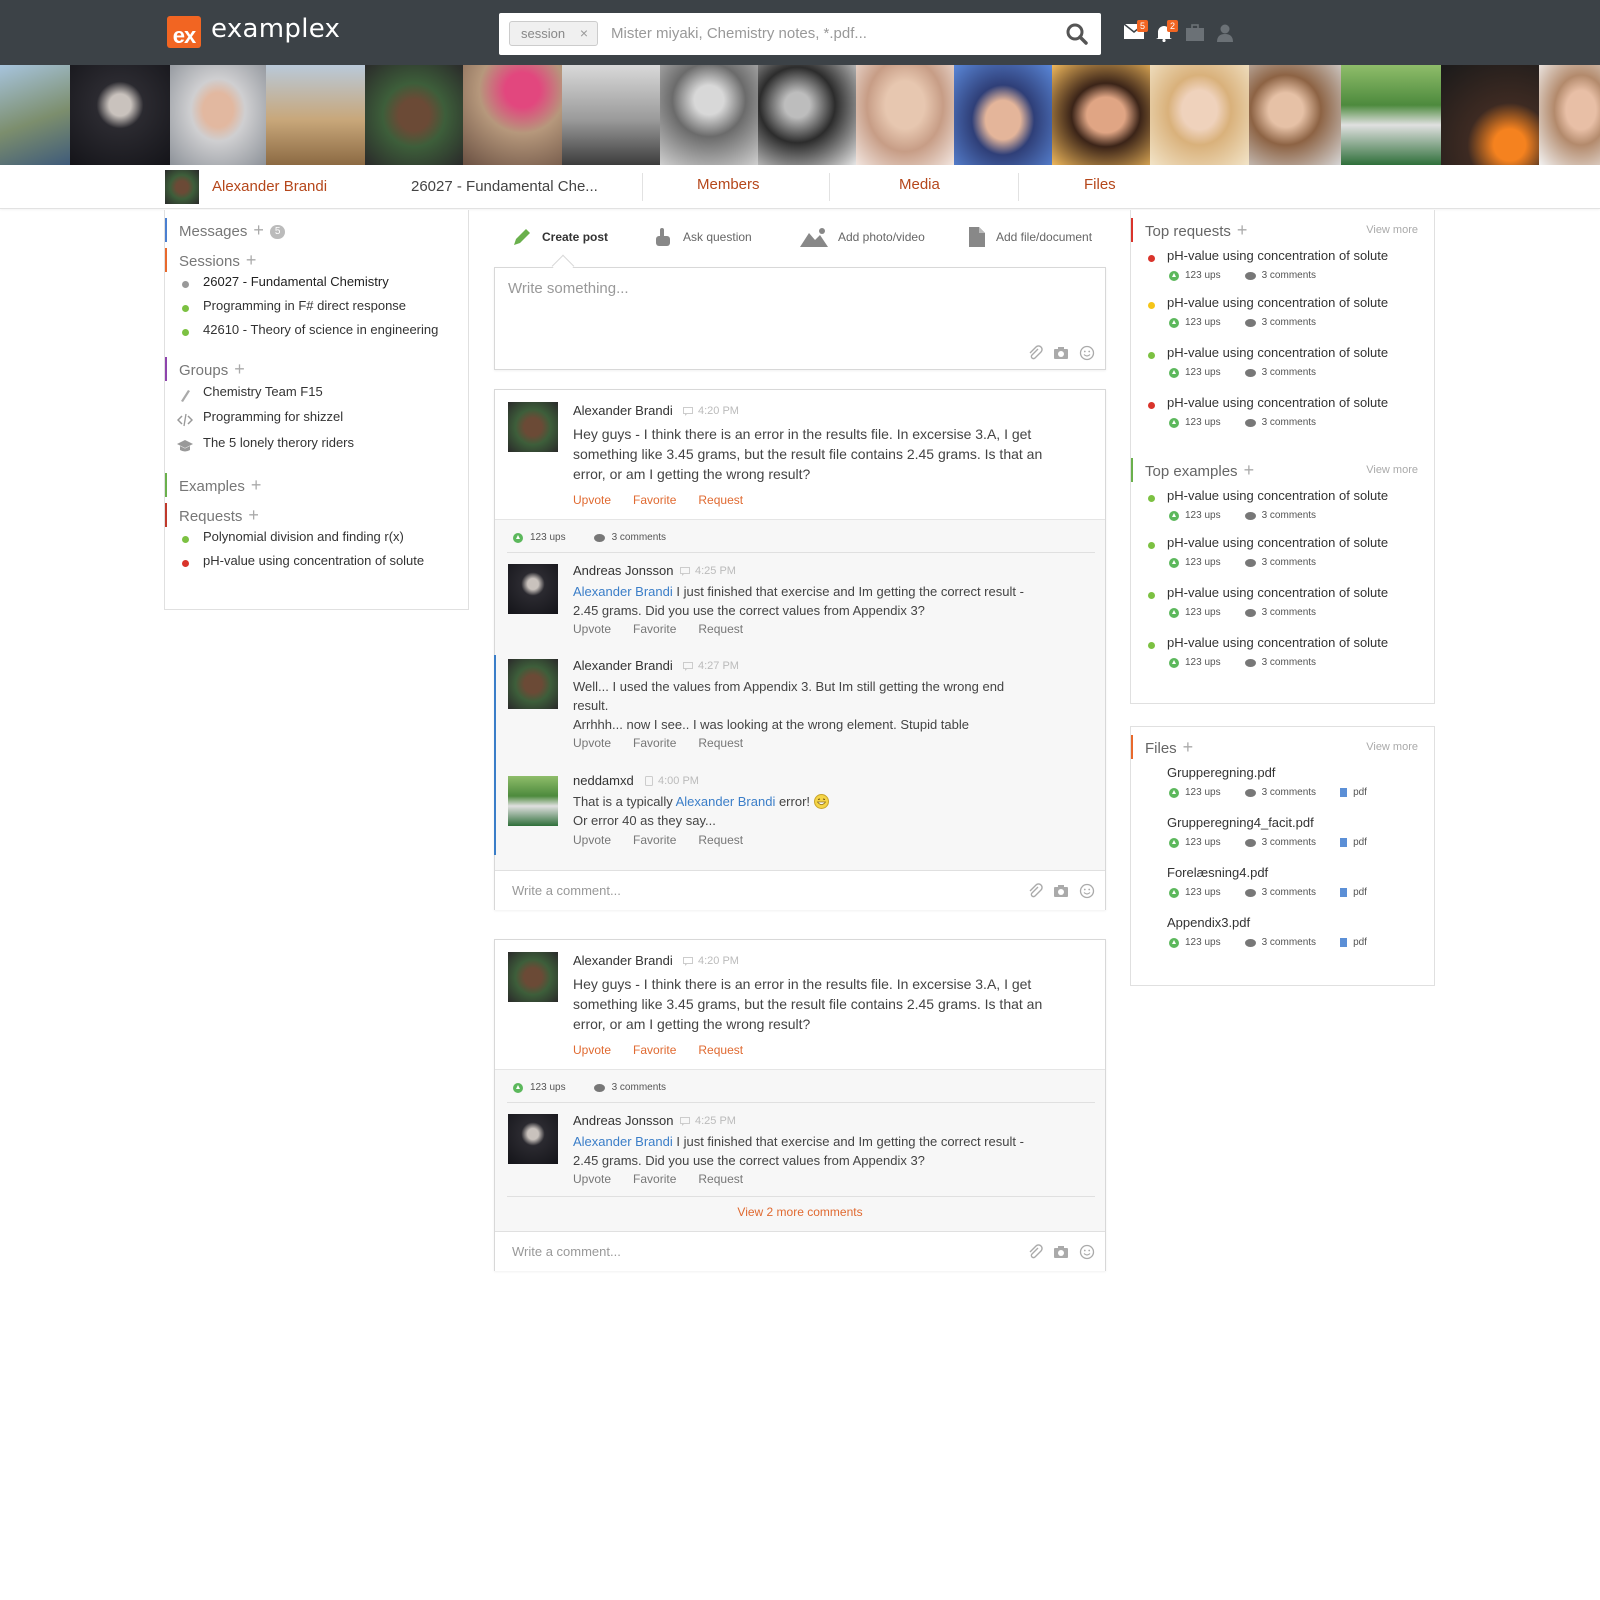 The height and width of the screenshot is (1600, 1600). What do you see at coordinates (1166, 32) in the screenshot?
I see `bell-icon: 2` at bounding box center [1166, 32].